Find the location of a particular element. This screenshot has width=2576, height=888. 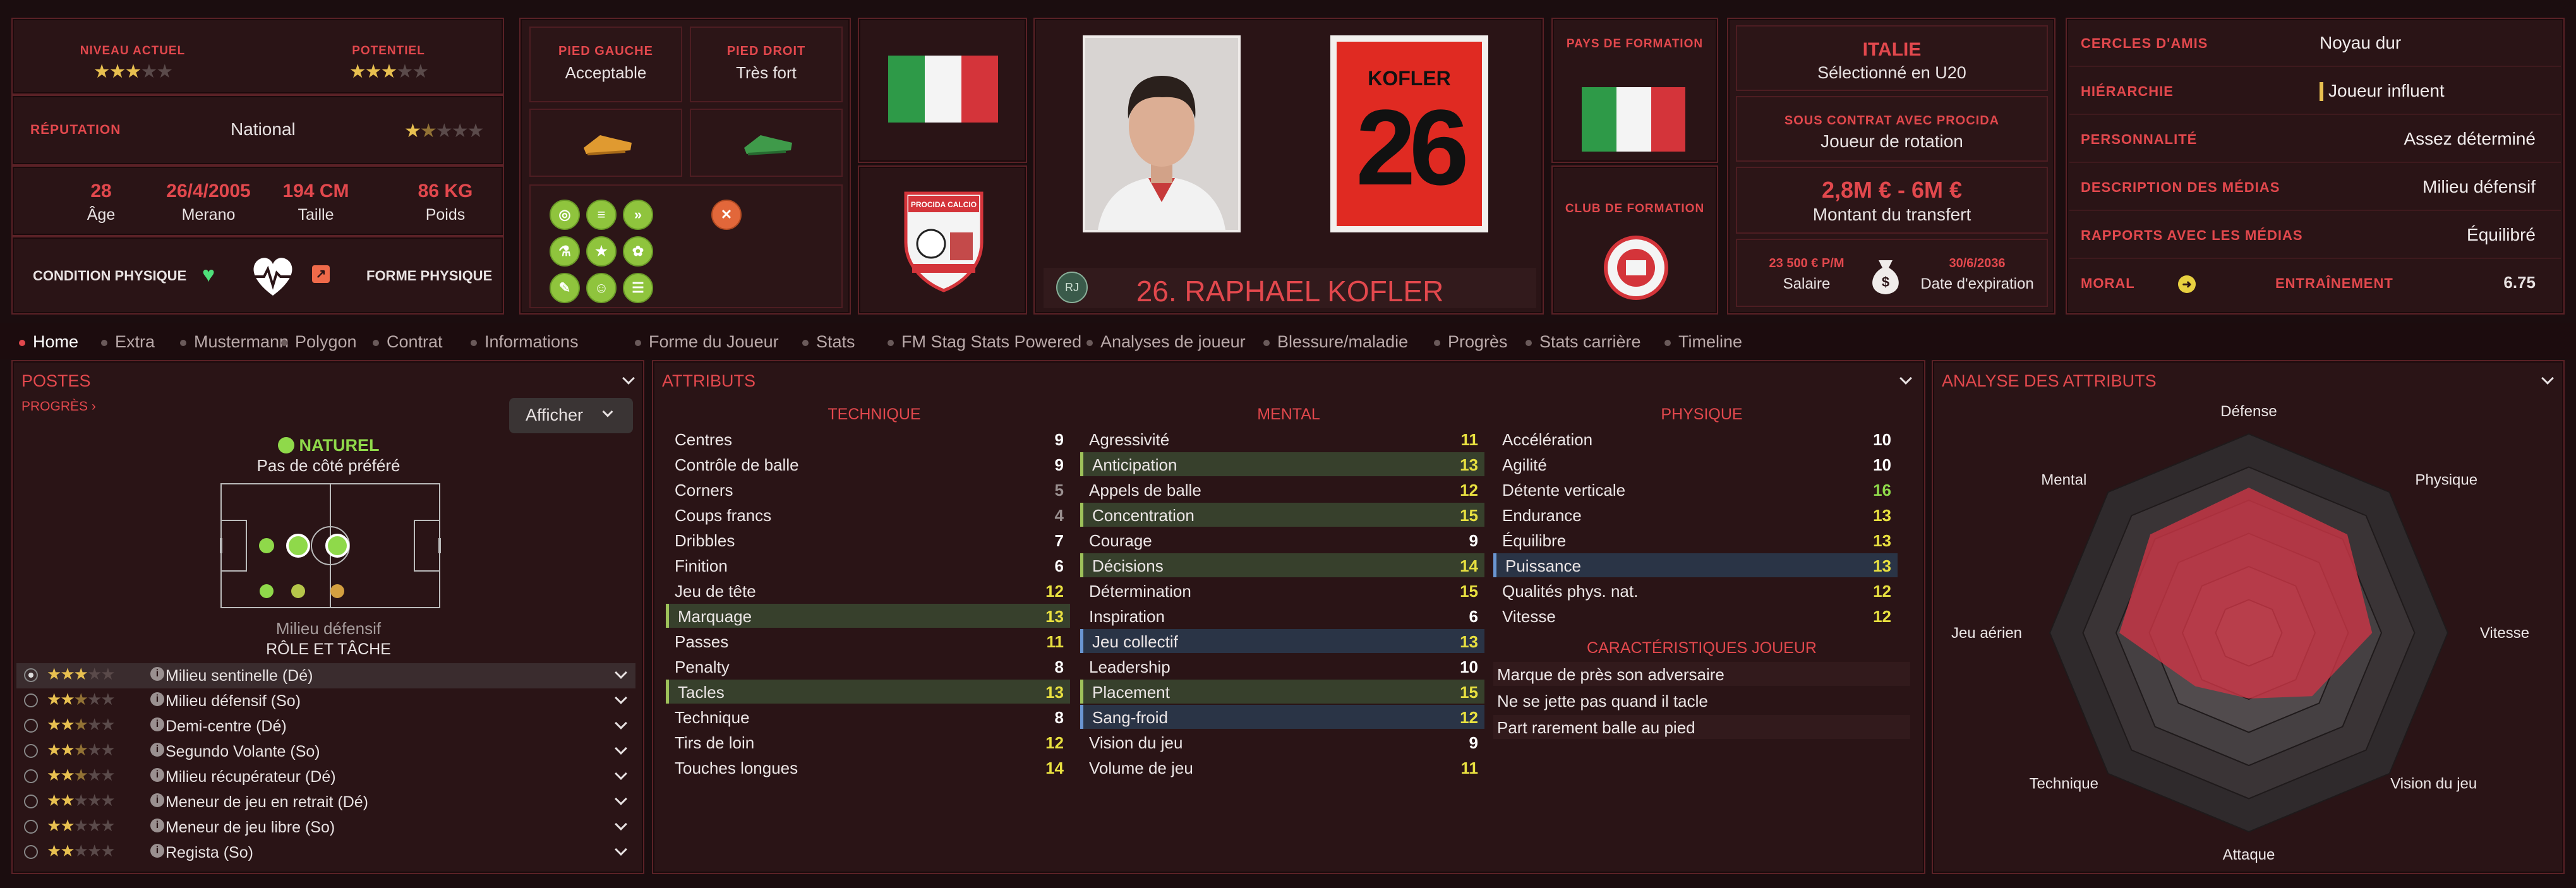

attribute-value: 14 is located at coordinates (1469, 565).